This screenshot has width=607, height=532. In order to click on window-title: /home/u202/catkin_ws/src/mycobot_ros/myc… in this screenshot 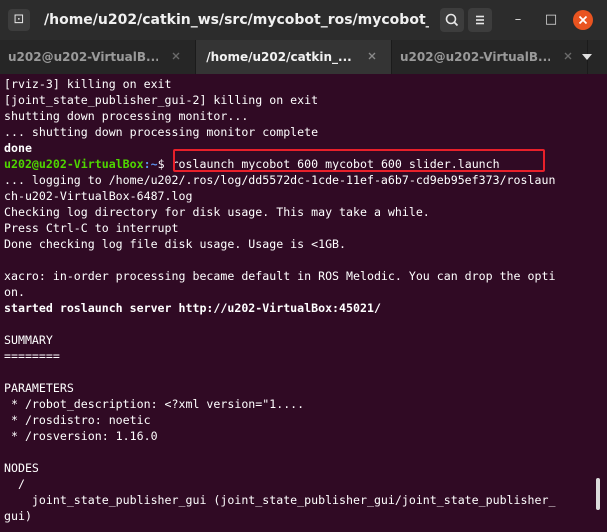, I will do `click(236, 20)`.